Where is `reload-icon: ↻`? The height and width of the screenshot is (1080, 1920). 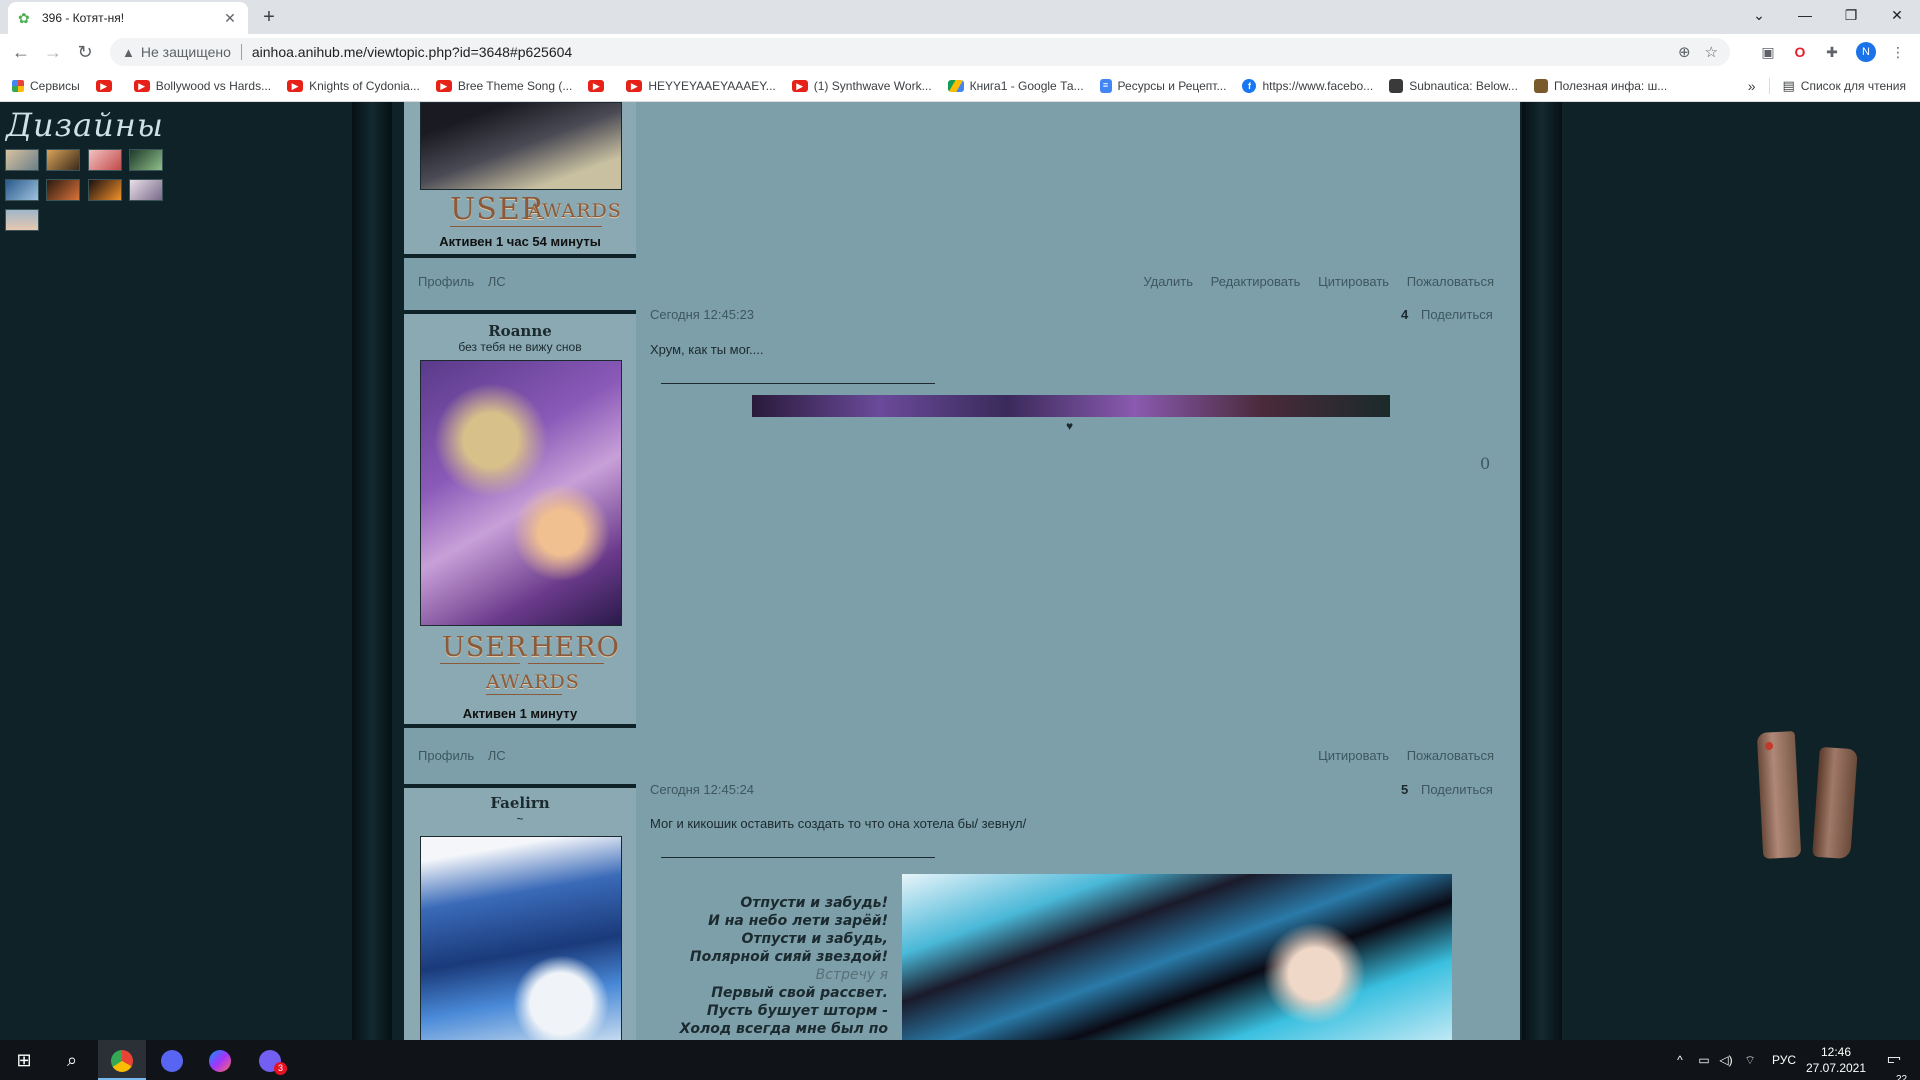 reload-icon: ↻ is located at coordinates (85, 52).